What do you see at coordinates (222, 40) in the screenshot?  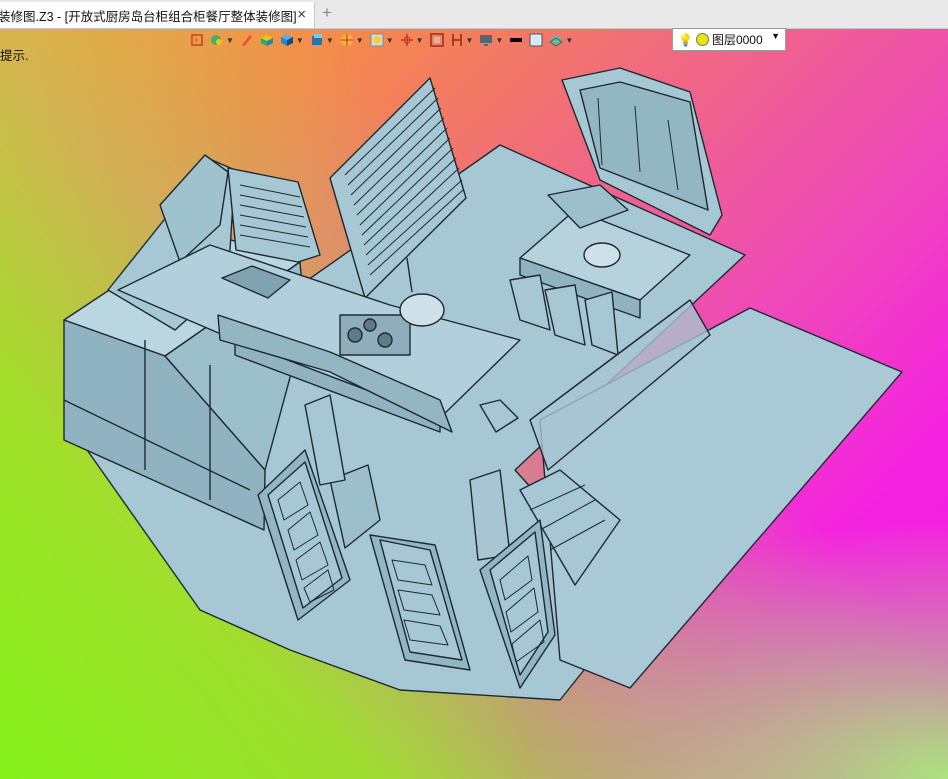 I see `paint-icon: ▼` at bounding box center [222, 40].